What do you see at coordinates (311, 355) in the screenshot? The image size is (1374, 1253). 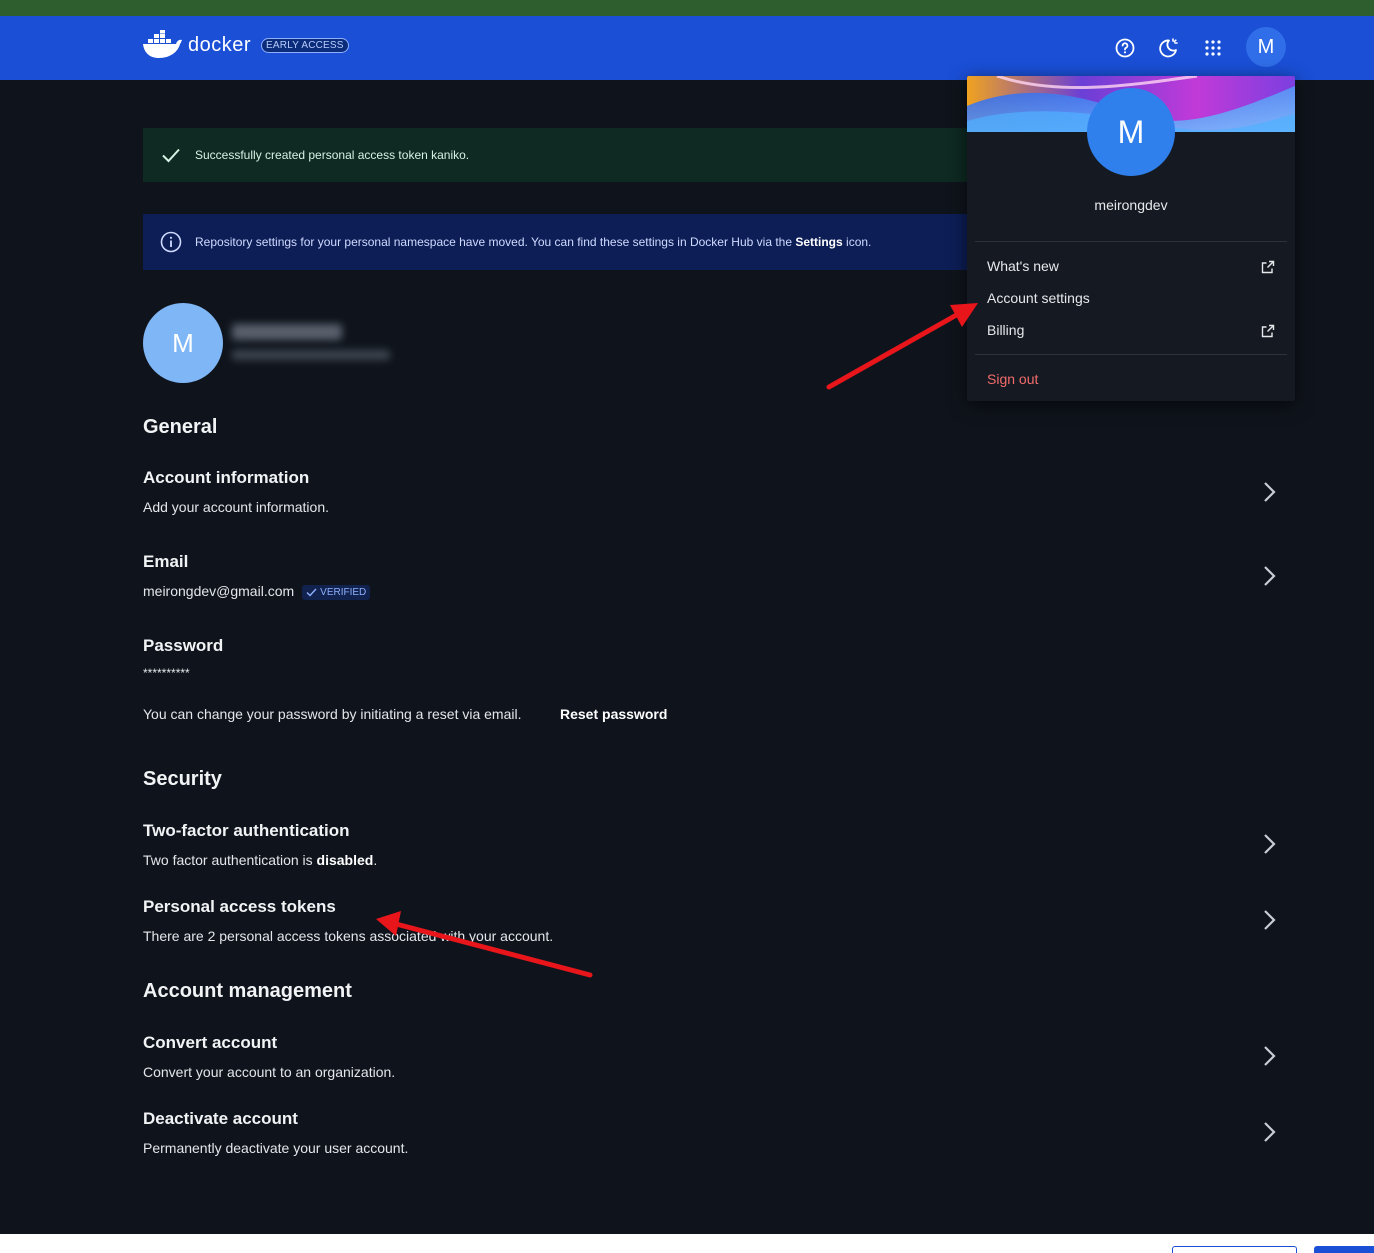 I see `blurred-user-detail` at bounding box center [311, 355].